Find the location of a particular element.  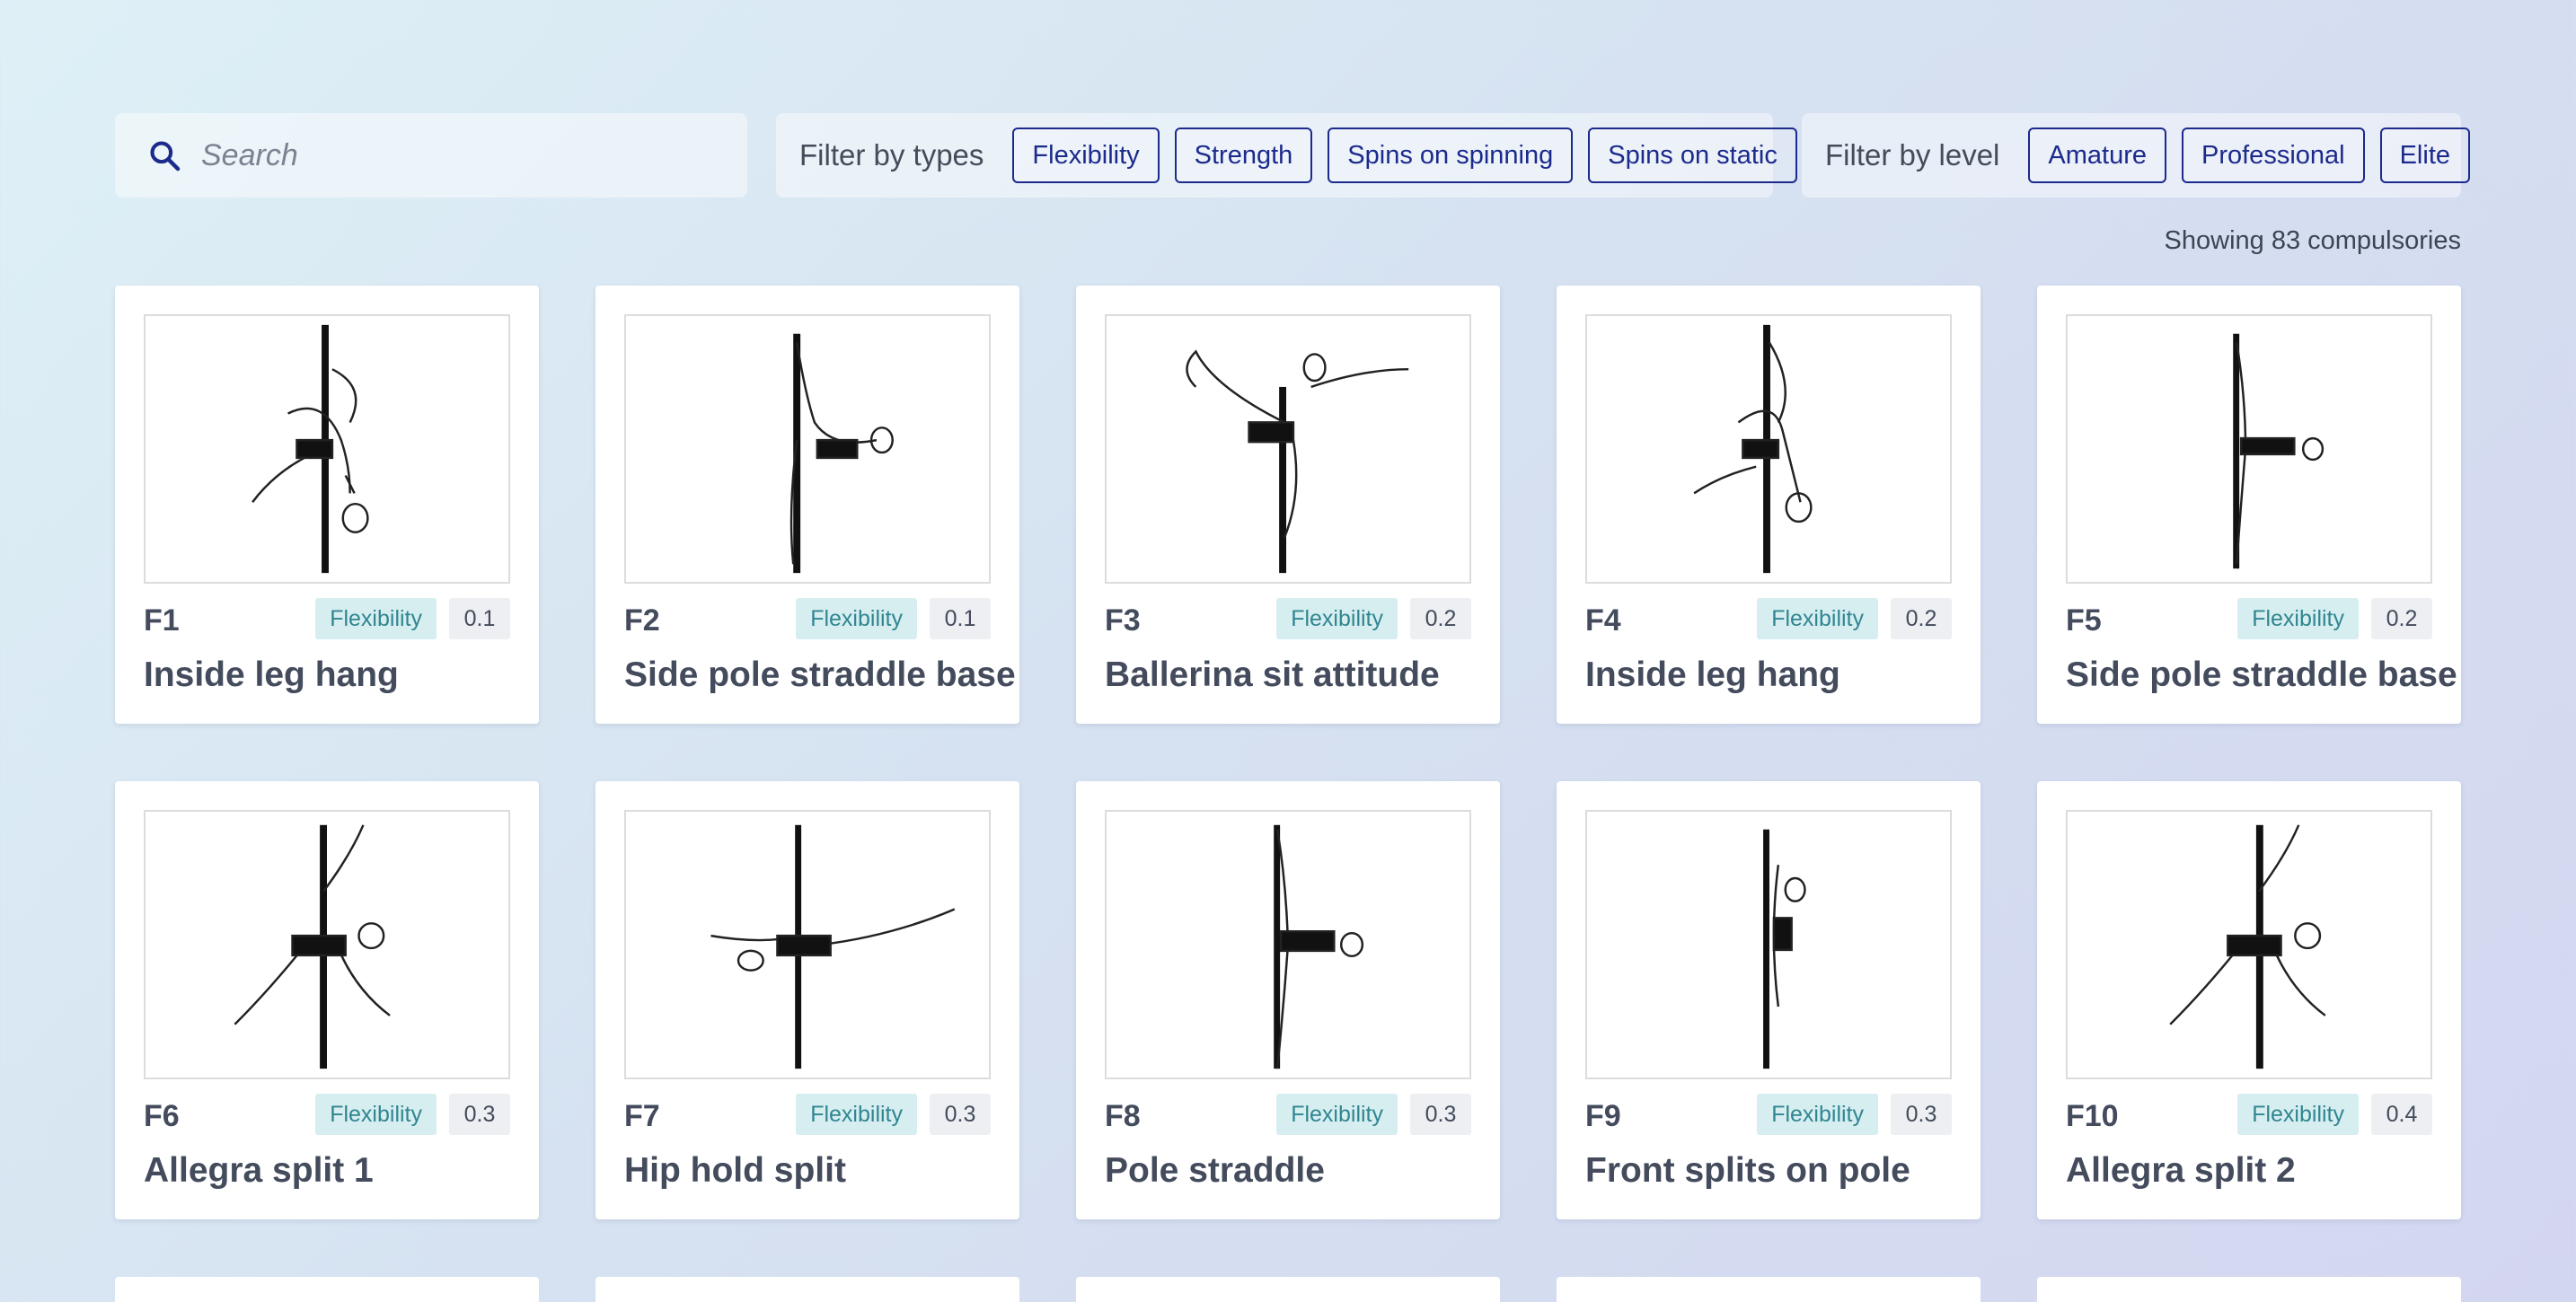

search-input is located at coordinates (461, 155).